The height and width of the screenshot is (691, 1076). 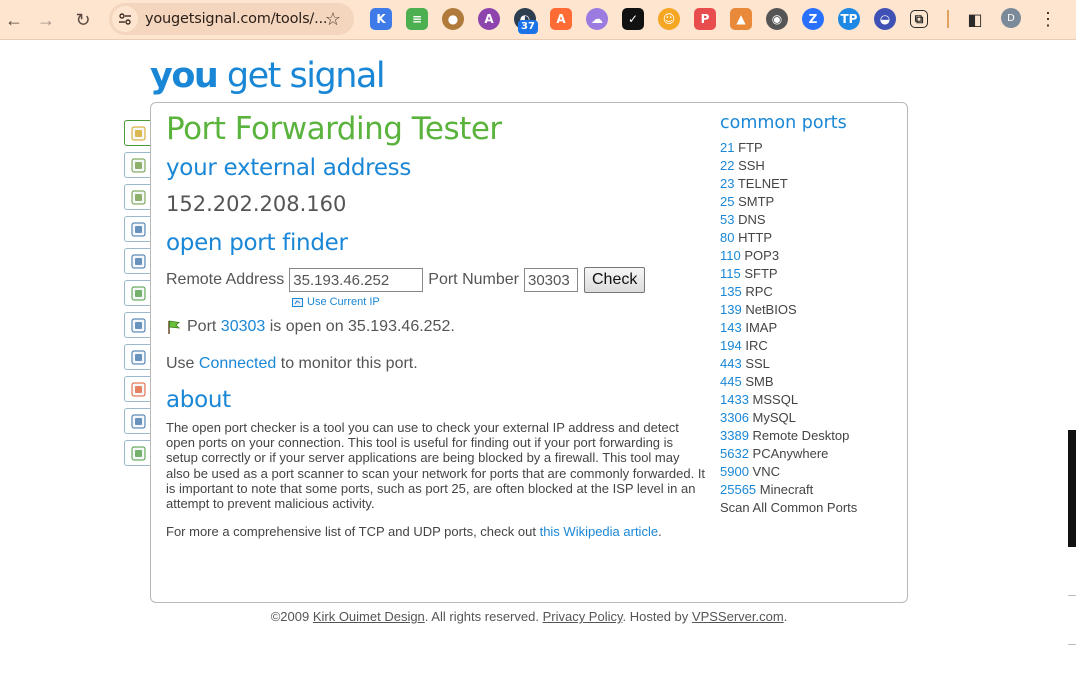 I want to click on wikipedia-link: this Wikipedia article, so click(x=599, y=531).